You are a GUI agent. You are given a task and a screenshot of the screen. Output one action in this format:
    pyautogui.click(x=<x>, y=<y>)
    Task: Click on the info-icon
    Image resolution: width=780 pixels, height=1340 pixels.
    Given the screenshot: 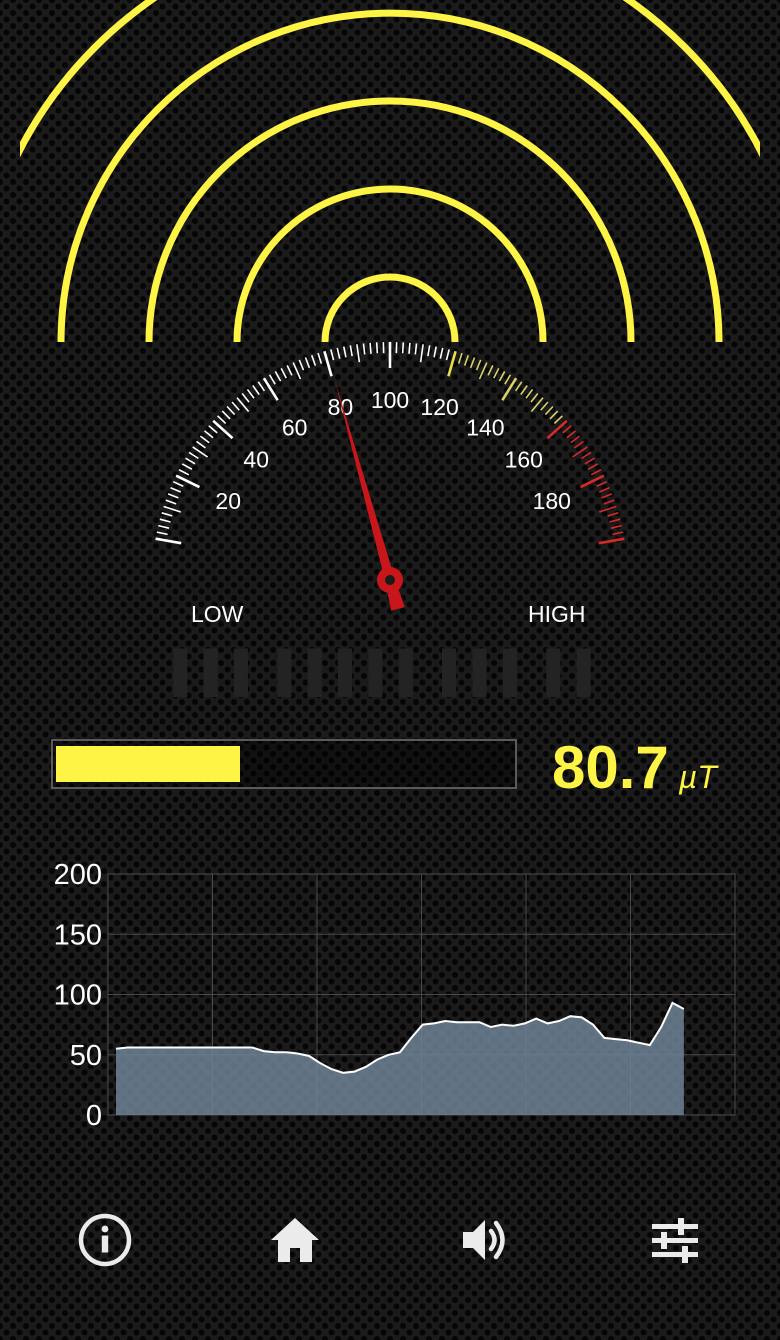 What is the action you would take?
    pyautogui.click(x=105, y=1240)
    